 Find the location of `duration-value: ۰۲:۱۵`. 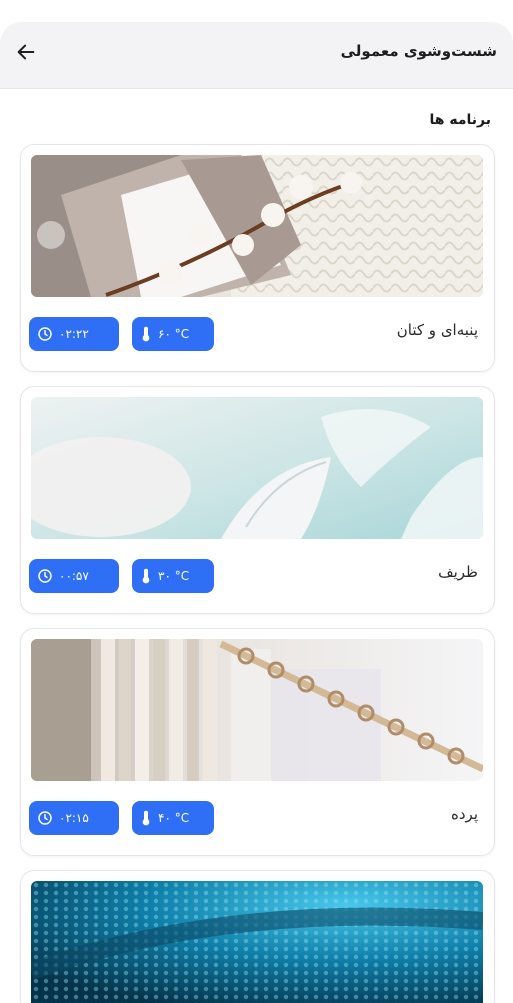

duration-value: ۰۲:۱۵ is located at coordinates (74, 818).